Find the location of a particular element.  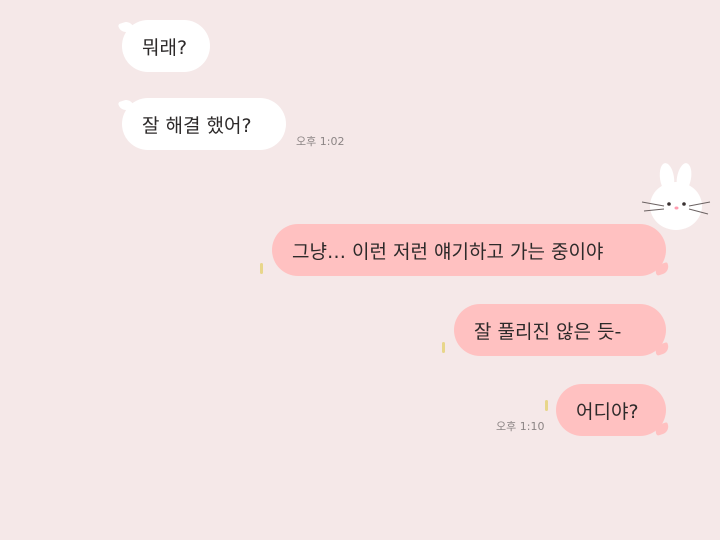

message-text: 잘 해결 했어? is located at coordinates (197, 125).